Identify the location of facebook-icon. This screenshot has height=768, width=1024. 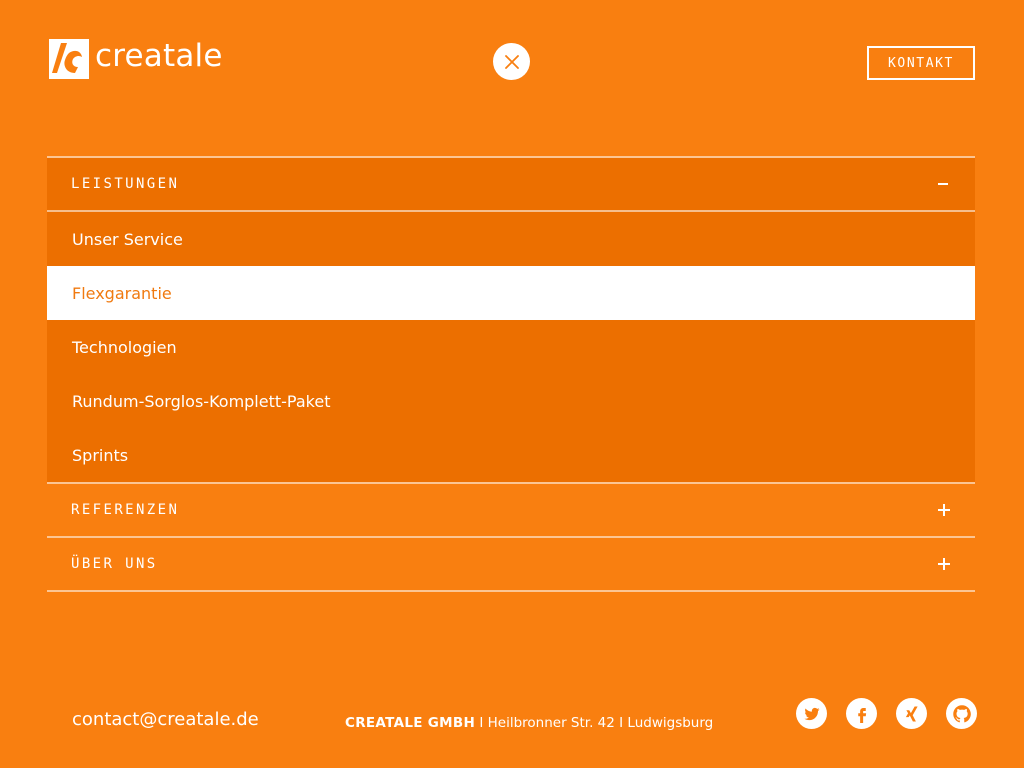
(861, 715).